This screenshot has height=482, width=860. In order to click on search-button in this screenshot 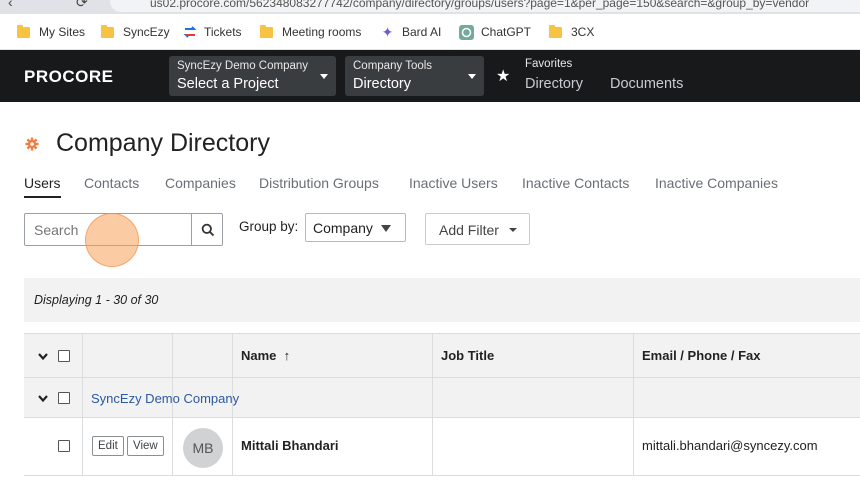, I will do `click(207, 229)`.